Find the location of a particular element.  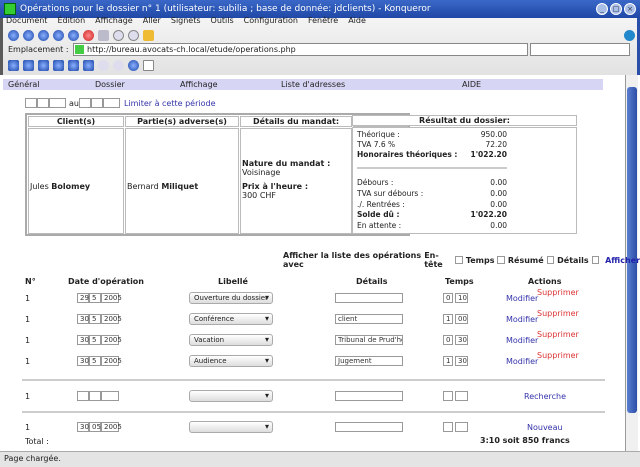

period-from-month is located at coordinates (43, 103).